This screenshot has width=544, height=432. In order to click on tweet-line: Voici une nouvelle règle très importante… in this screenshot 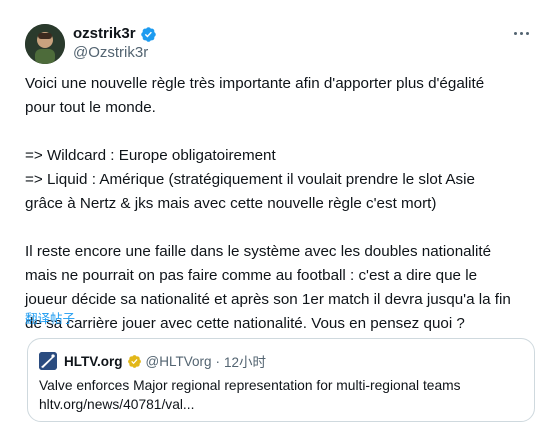, I will do `click(255, 83)`.